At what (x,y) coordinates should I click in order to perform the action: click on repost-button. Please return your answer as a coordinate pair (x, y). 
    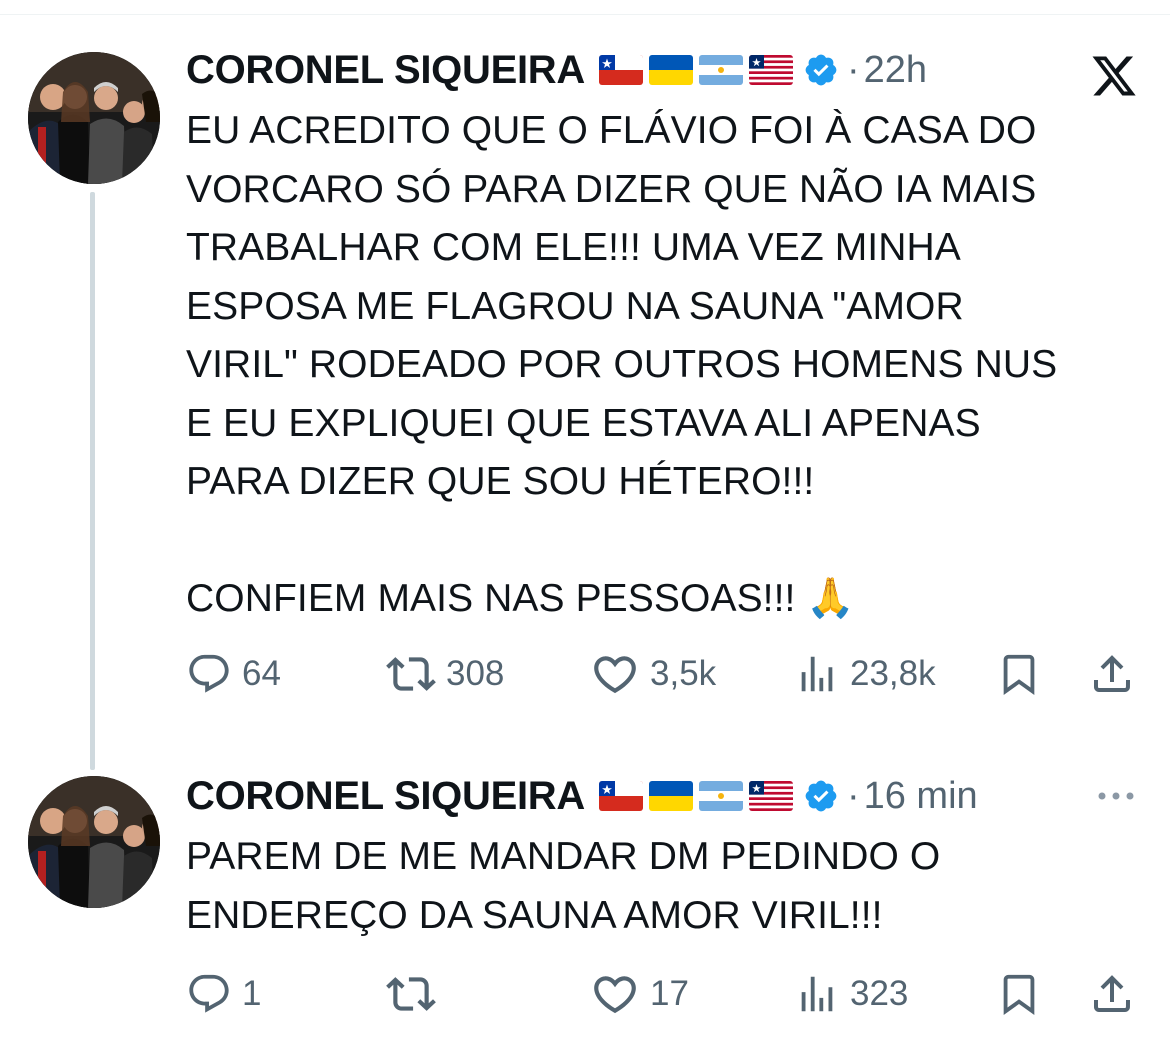
    Looking at the image, I should click on (416, 994).